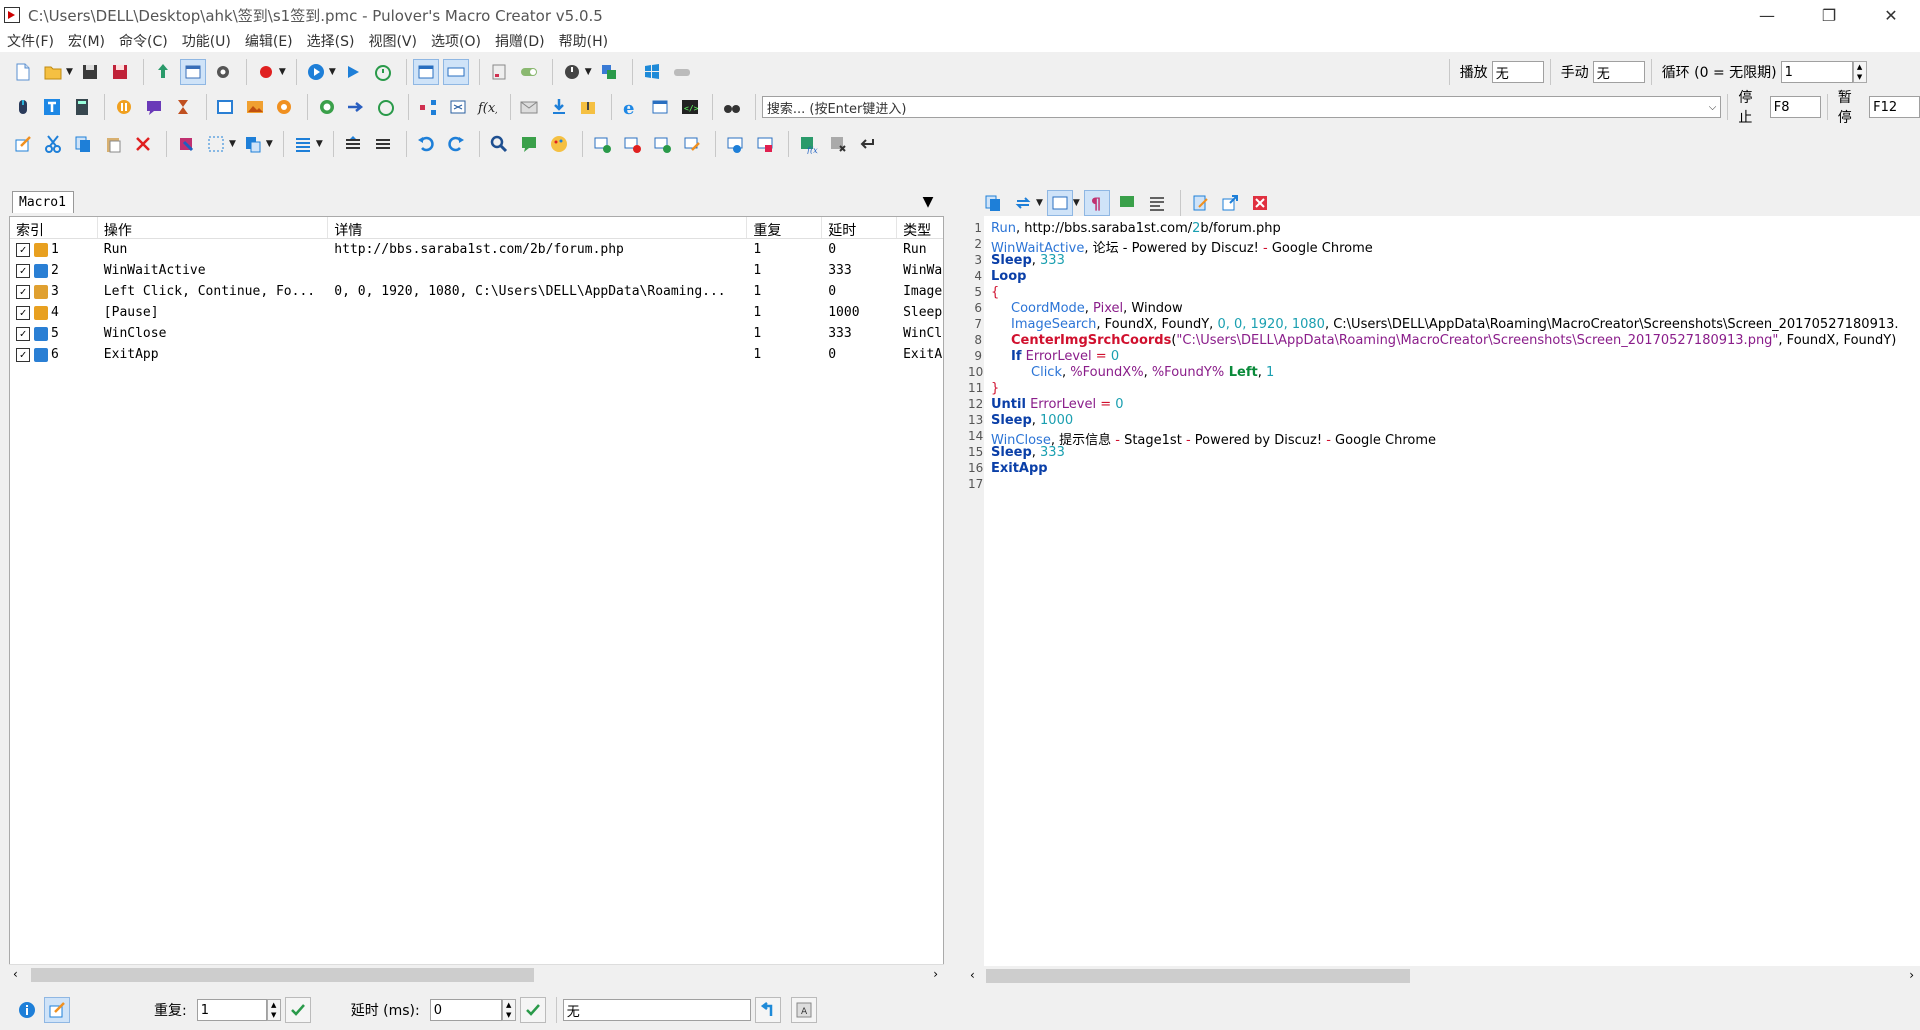 This screenshot has width=1920, height=1030. I want to click on code-horizontal-scrollbar: ‹ ›, so click(1441, 976).